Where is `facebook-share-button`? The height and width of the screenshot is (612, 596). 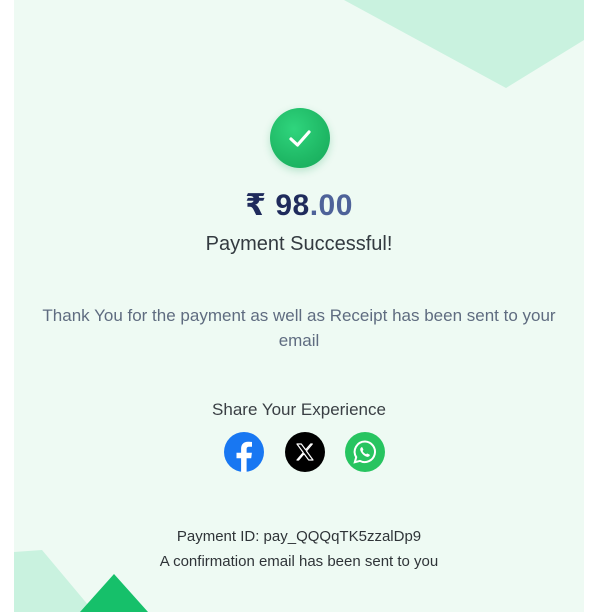
facebook-share-button is located at coordinates (244, 452).